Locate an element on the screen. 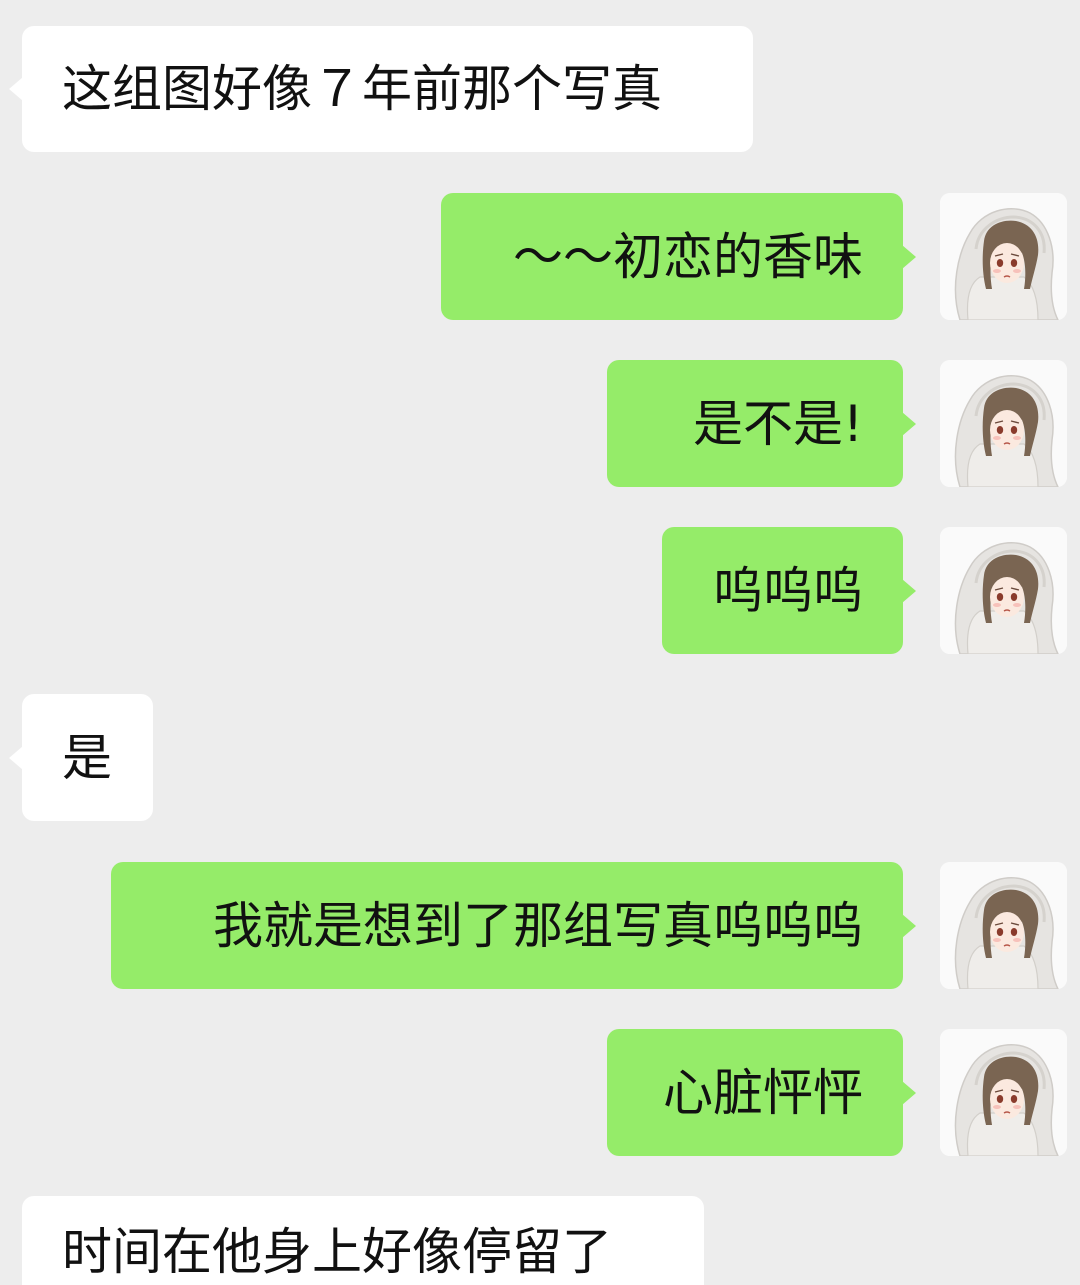  sent-message-bubble: 我就是想到了那组写真呜呜呜 is located at coordinates (513, 925).